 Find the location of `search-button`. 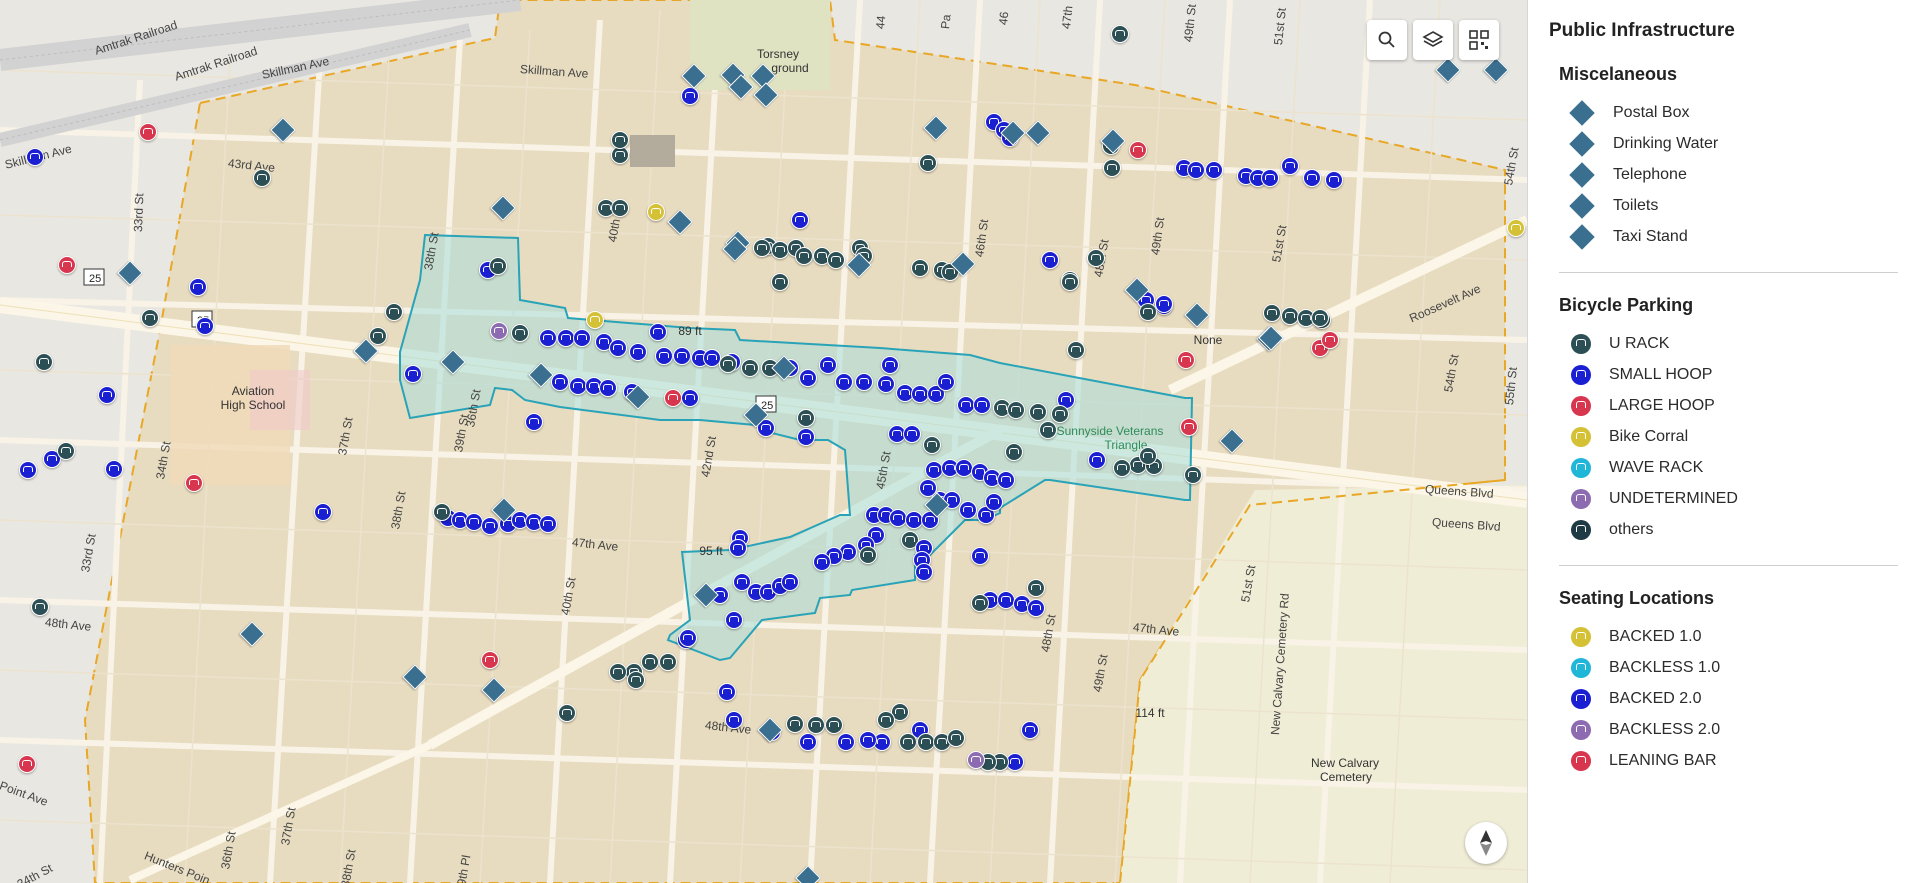

search-button is located at coordinates (1387, 40).